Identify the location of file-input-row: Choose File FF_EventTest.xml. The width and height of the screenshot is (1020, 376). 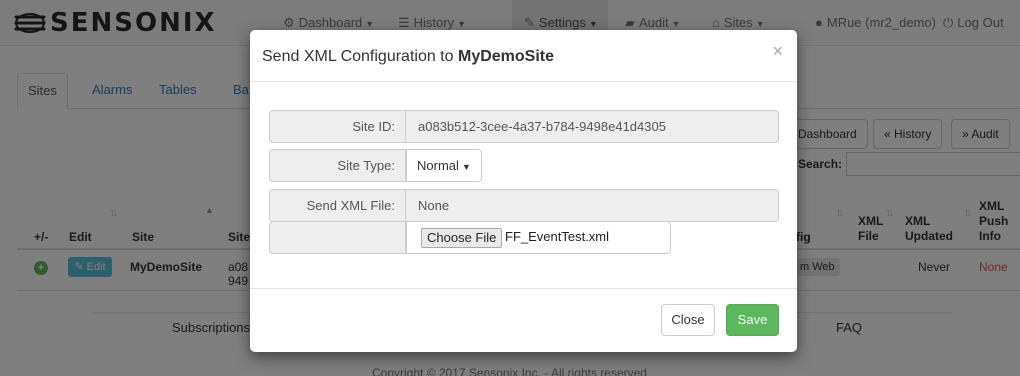
(525, 237).